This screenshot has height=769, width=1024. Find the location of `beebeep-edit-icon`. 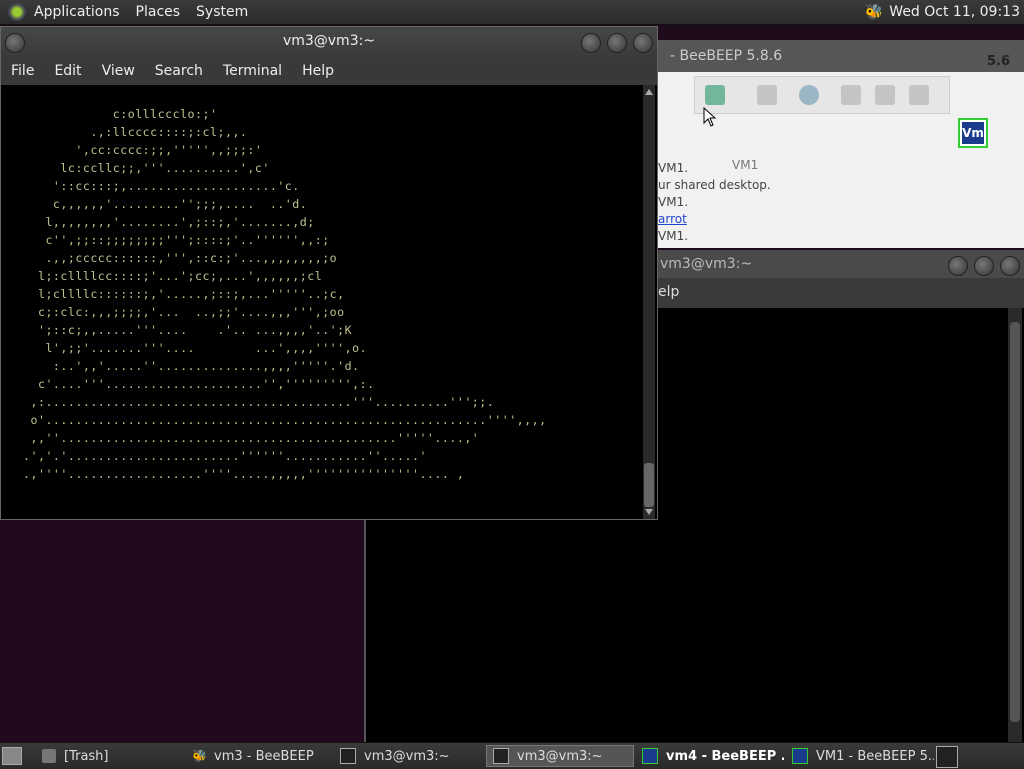

beebeep-edit-icon is located at coordinates (885, 95).